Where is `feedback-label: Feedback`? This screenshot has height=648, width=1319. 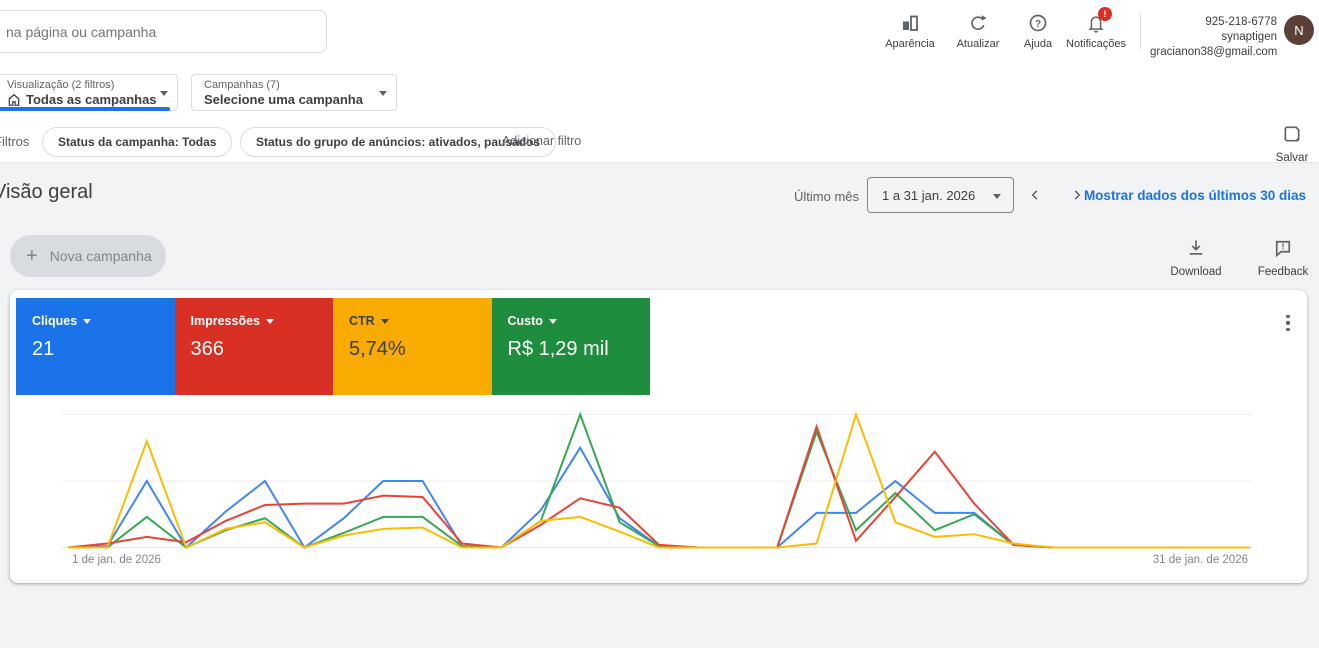
feedback-label: Feedback is located at coordinates (1283, 272).